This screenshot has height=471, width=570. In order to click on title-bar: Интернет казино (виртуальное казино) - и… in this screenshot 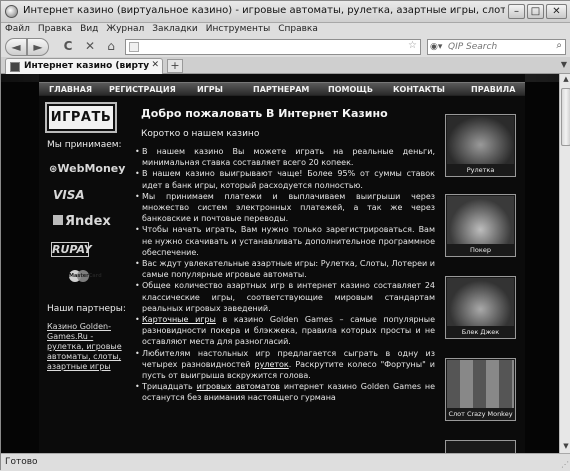, I will do `click(285, 12)`.